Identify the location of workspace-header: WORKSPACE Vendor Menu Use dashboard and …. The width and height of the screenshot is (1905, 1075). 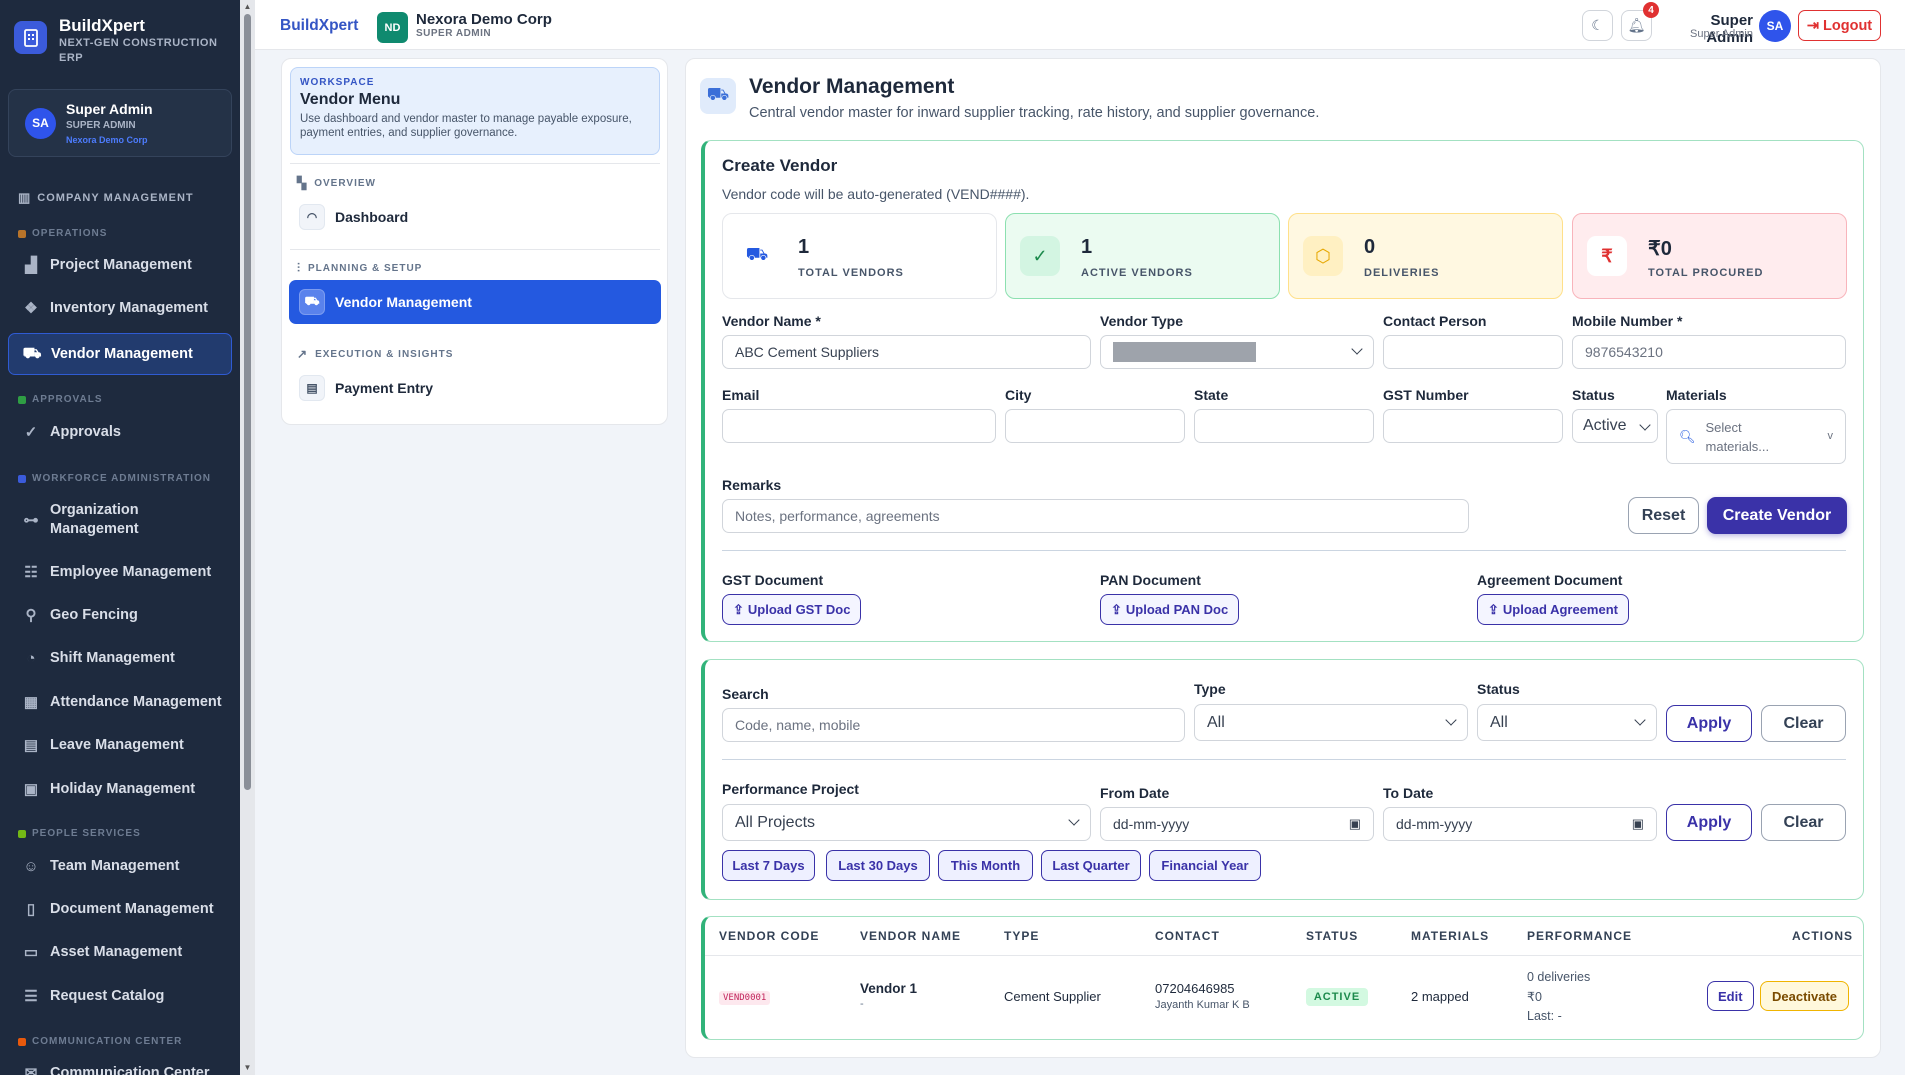
(475, 111).